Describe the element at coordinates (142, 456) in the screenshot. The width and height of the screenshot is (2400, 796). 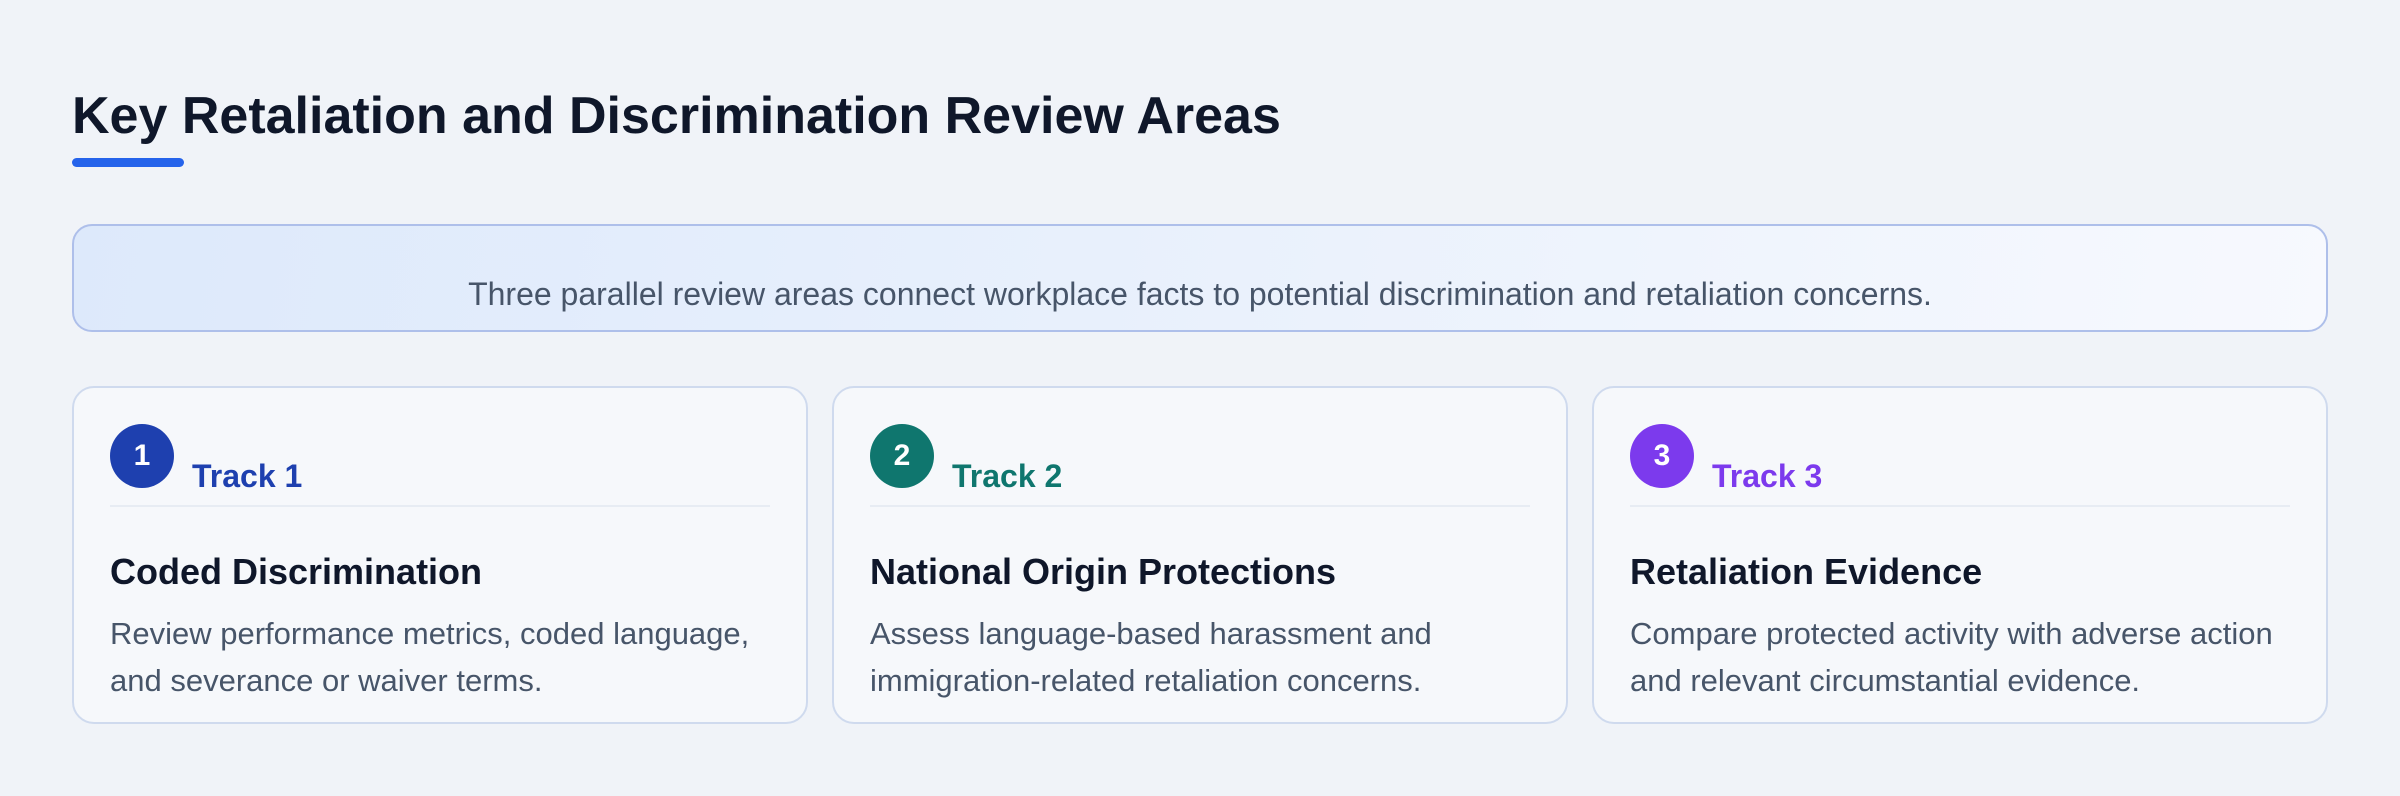
I see `track-1-number-badge: 1` at that location.